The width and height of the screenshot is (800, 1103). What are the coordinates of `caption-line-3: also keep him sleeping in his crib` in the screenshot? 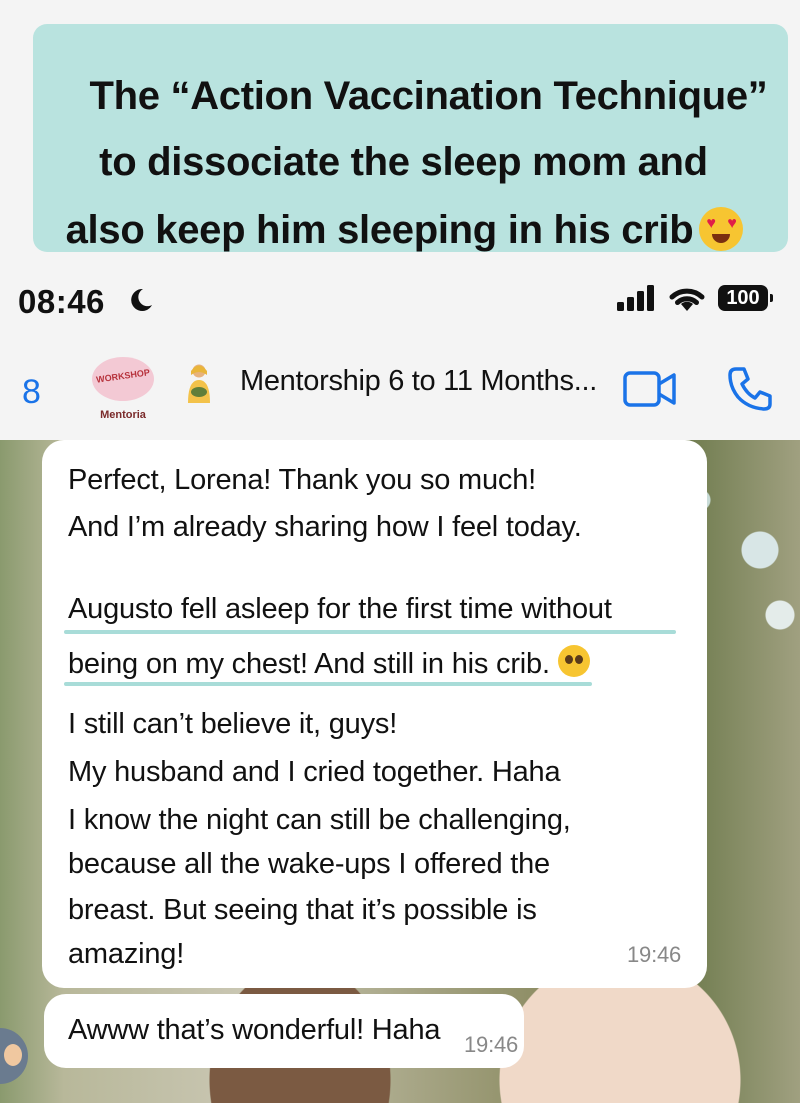 It's located at (379, 230).